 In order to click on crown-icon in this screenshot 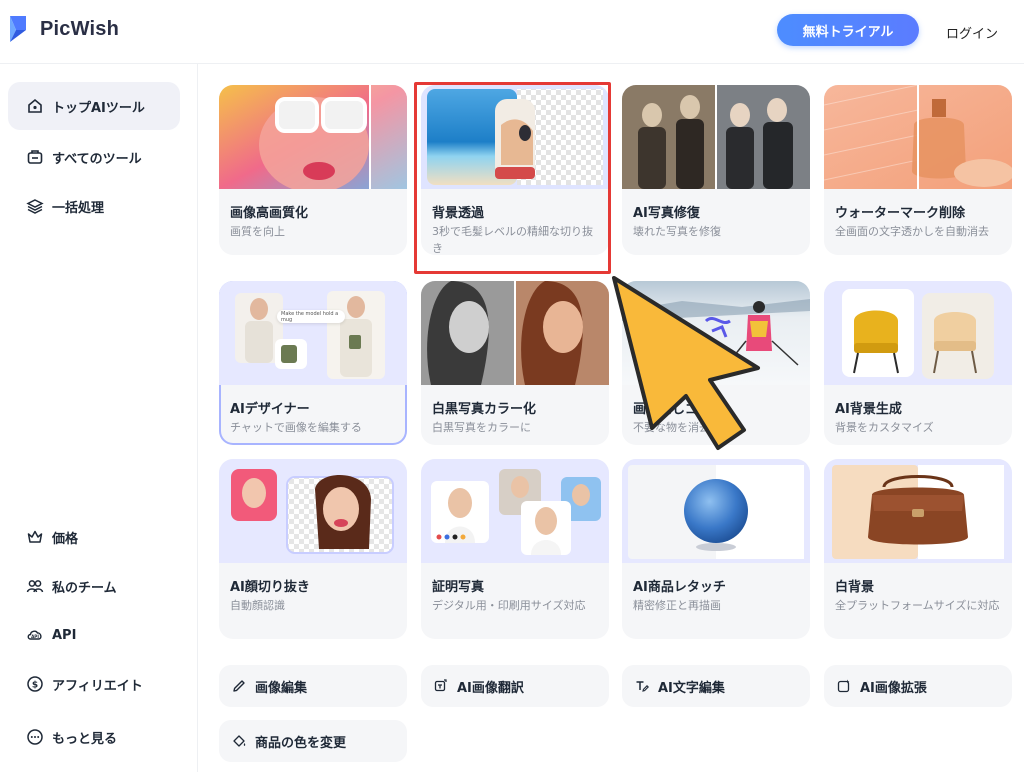, I will do `click(35, 536)`.